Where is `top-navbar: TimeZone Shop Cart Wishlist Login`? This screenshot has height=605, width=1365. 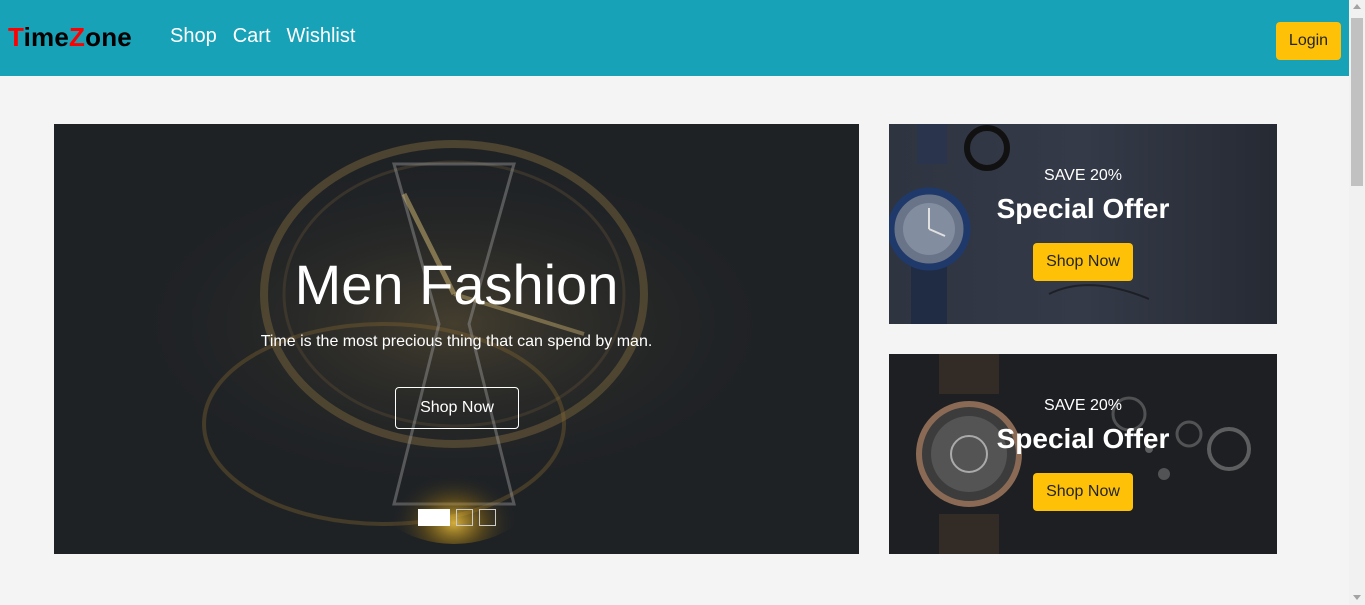 top-navbar: TimeZone Shop Cart Wishlist Login is located at coordinates (674, 38).